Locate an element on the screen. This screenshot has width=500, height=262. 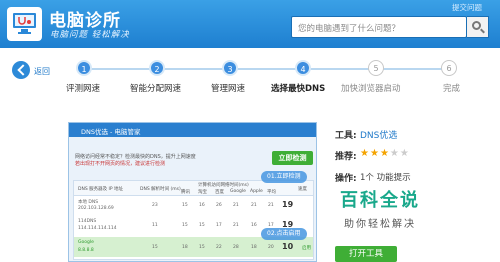
steps-progress-line is located at coordinates (270, 69).